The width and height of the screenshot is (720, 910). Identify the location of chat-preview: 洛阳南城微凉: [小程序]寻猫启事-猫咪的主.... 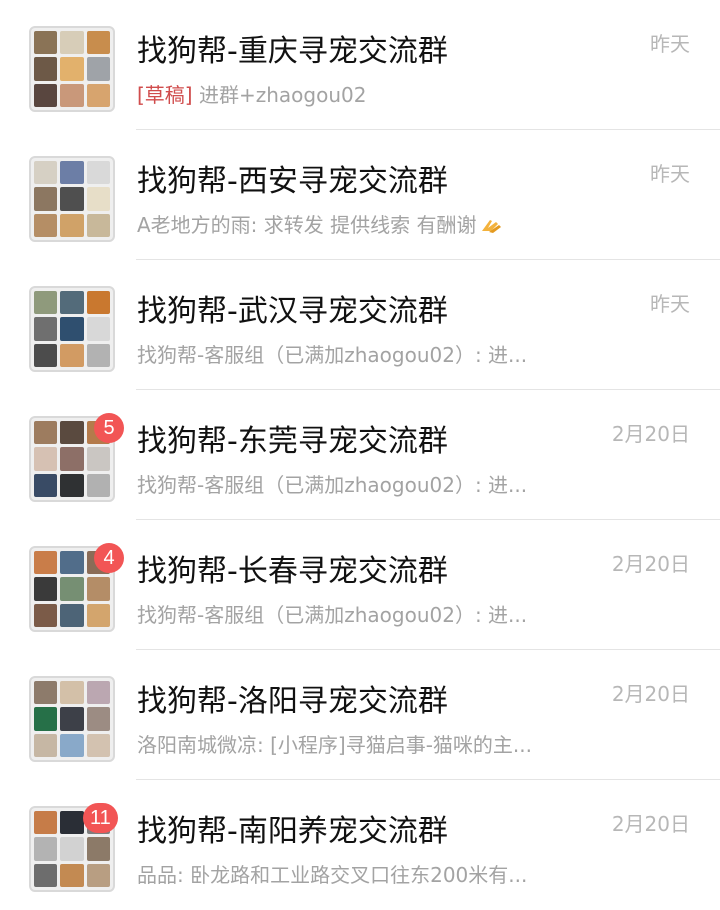
(334, 745).